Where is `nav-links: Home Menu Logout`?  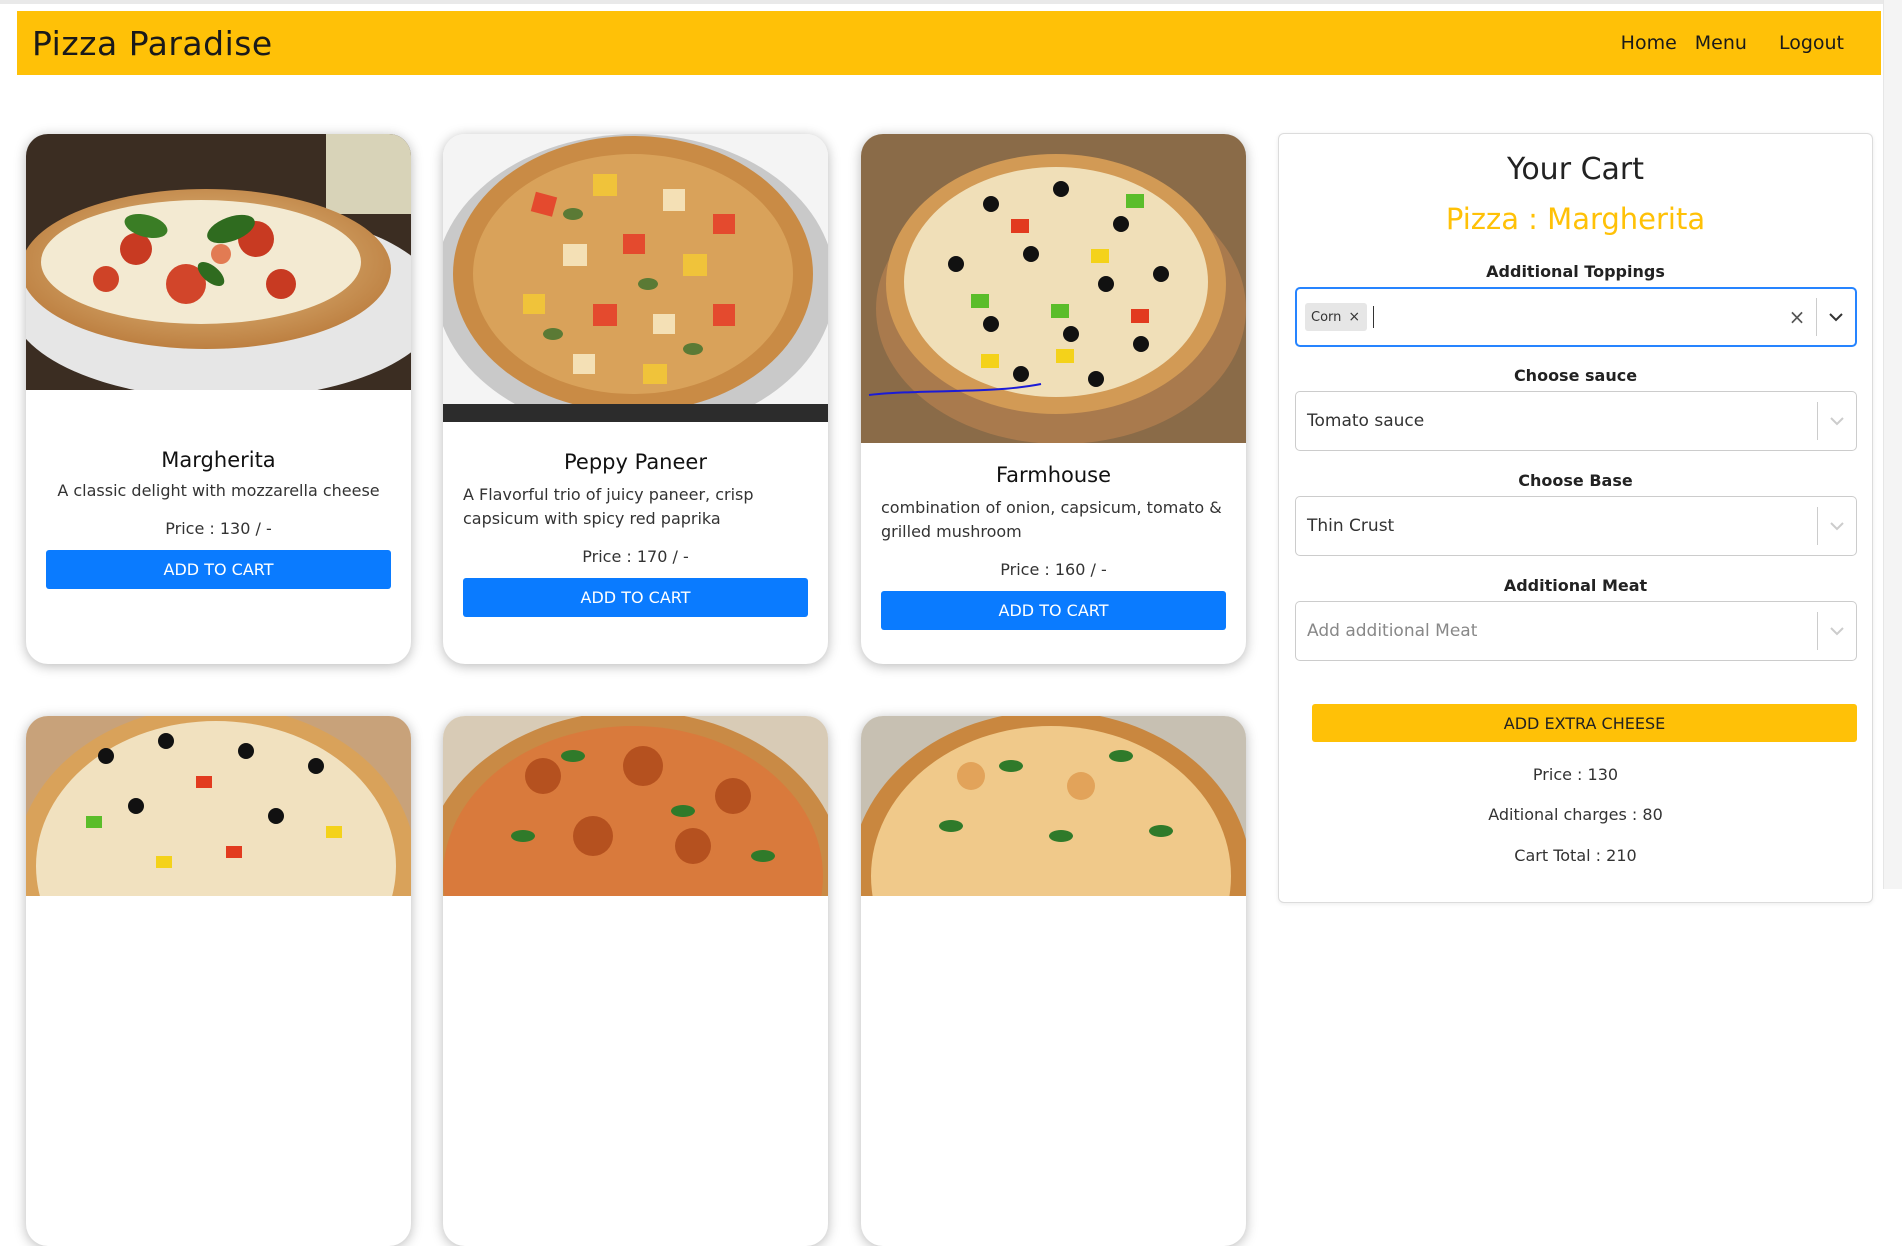
nav-links: Home Menu Logout is located at coordinates (1732, 43).